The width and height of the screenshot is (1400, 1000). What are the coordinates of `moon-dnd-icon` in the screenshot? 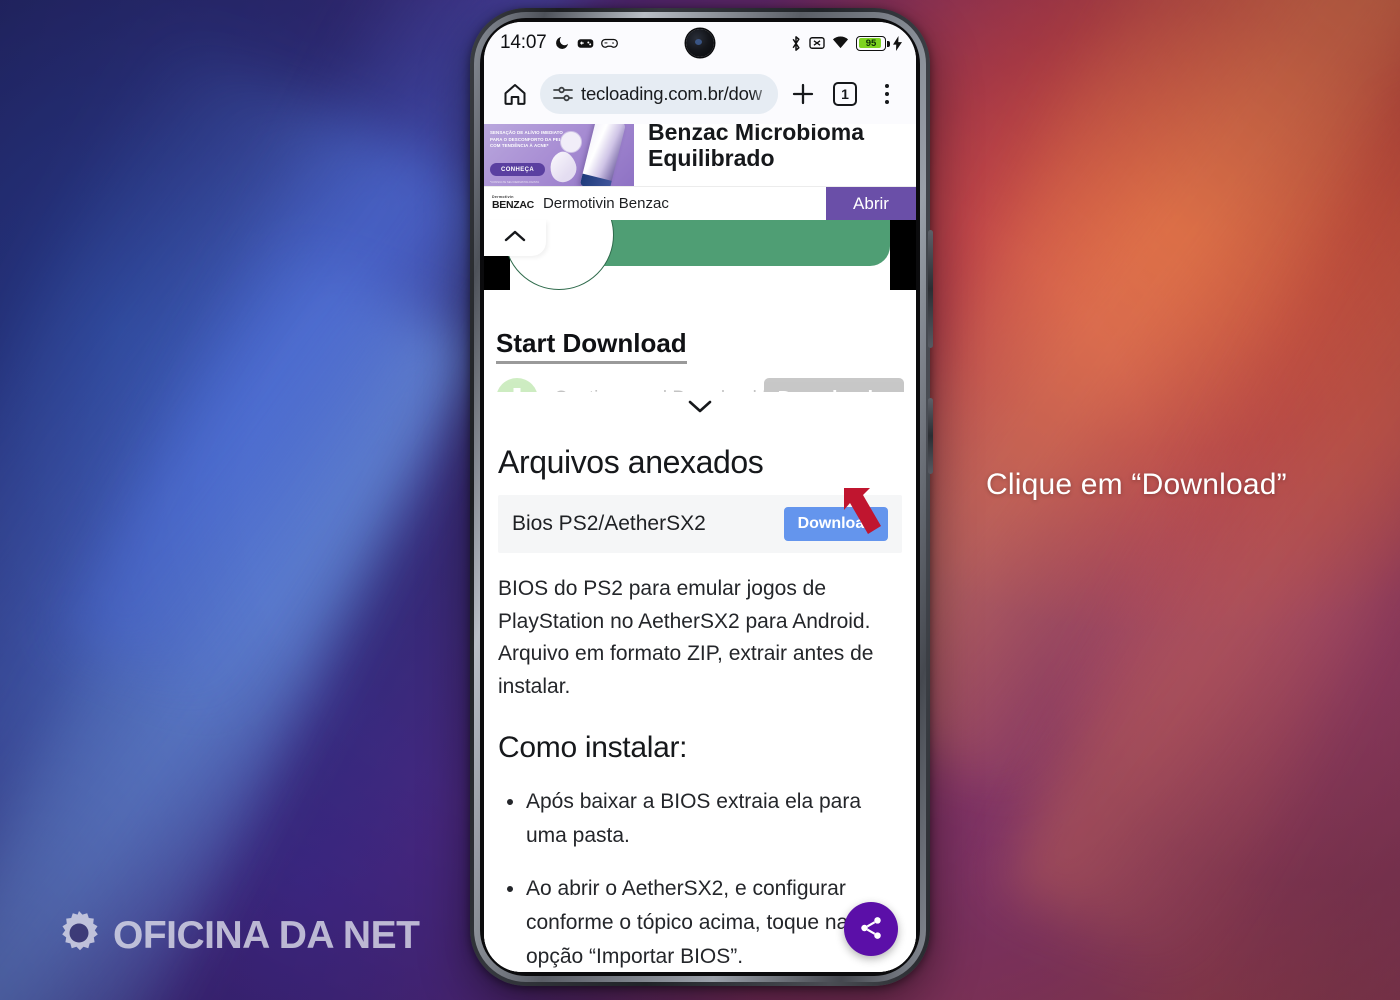 It's located at (562, 43).